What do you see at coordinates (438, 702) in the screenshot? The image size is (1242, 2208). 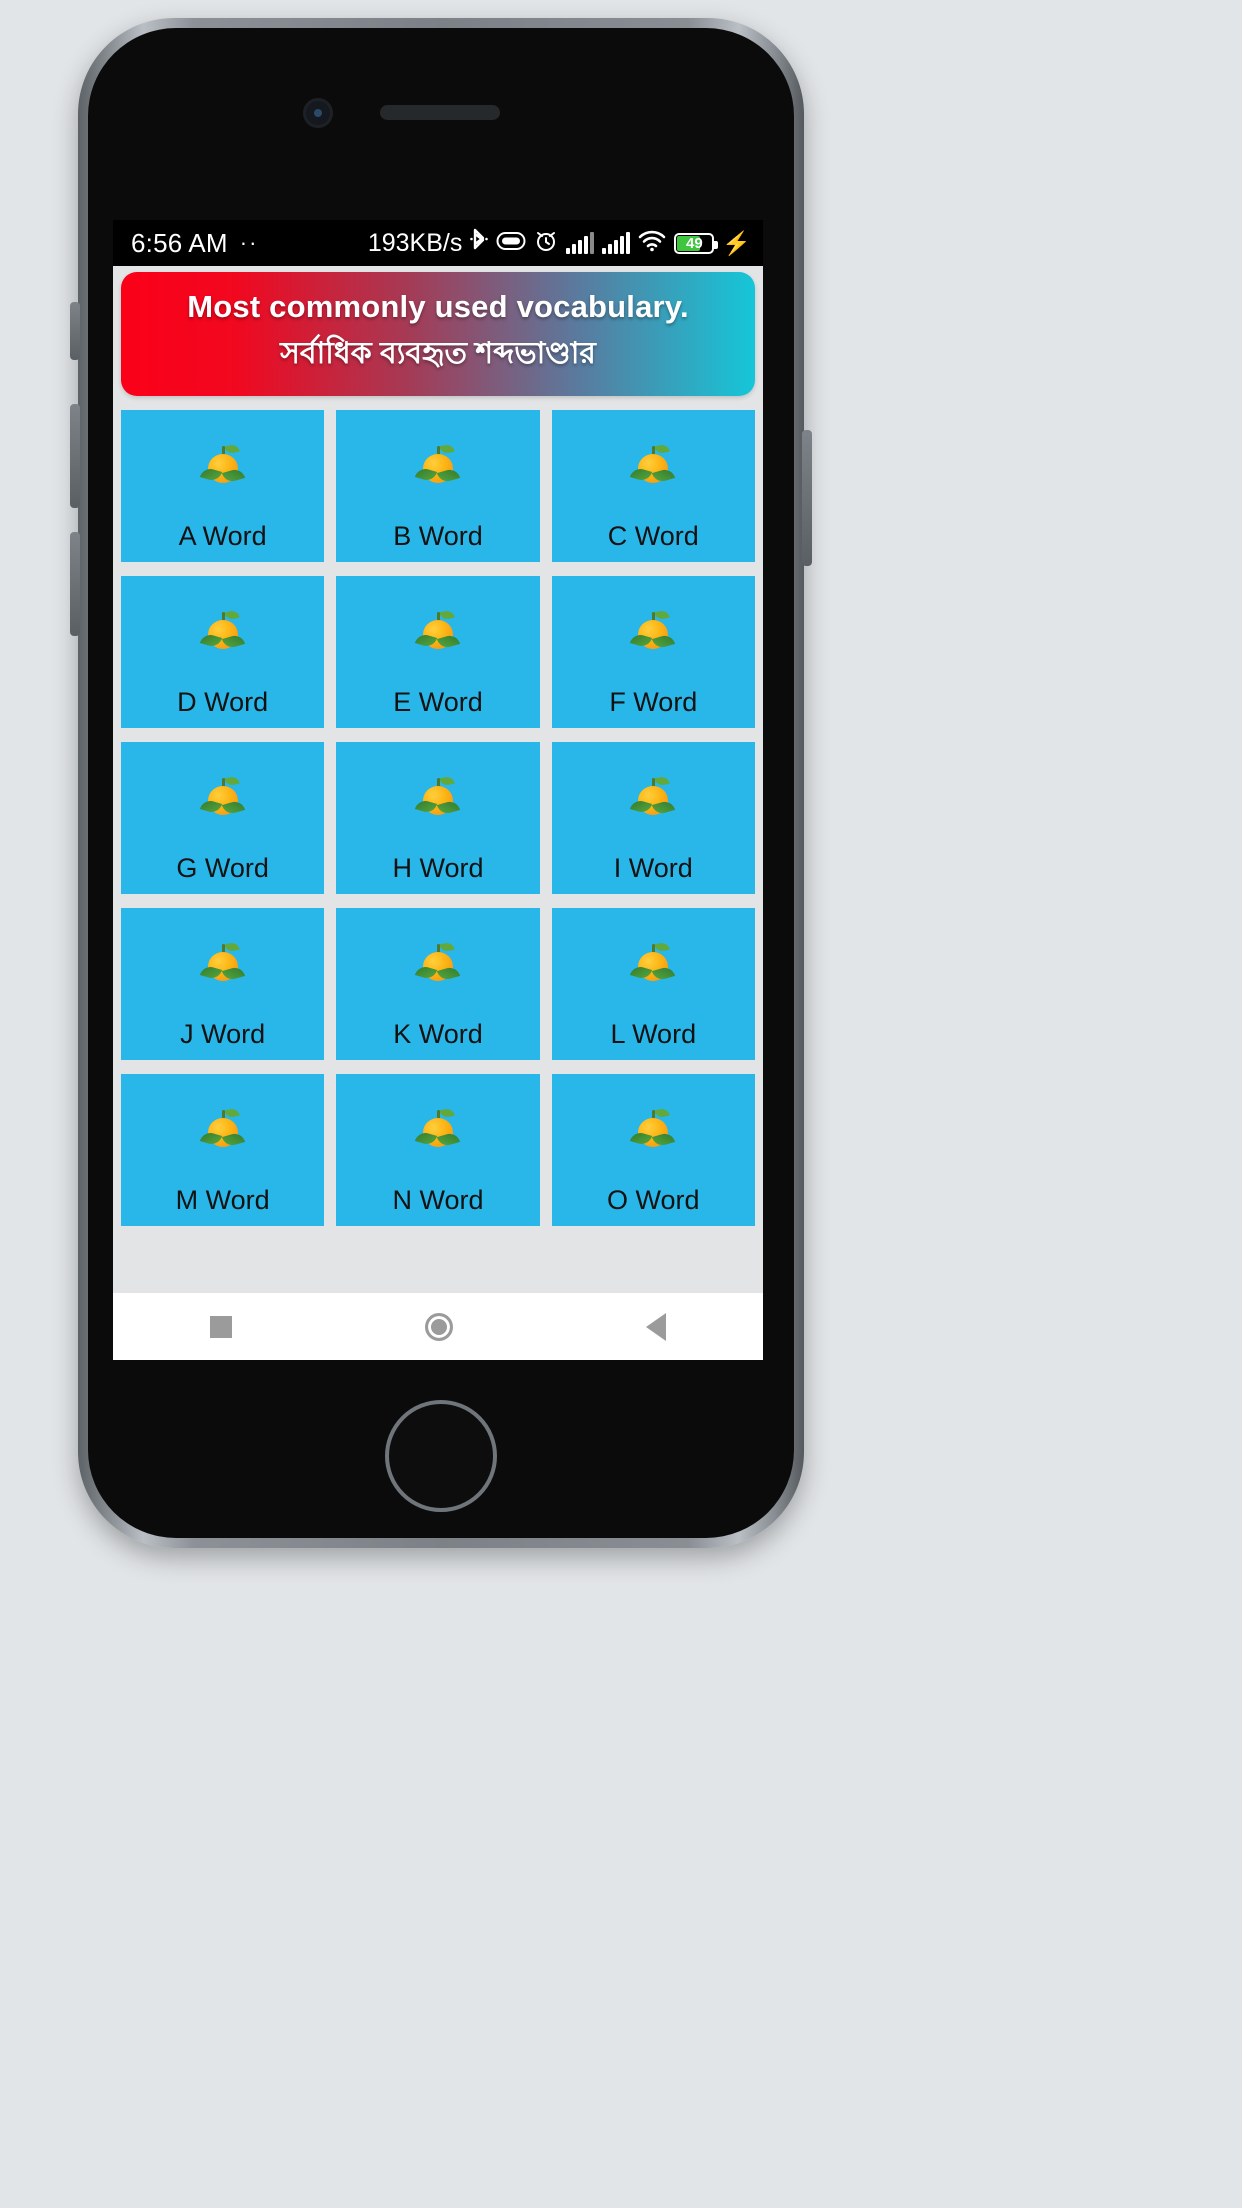 I see `word-card-label: E Word` at bounding box center [438, 702].